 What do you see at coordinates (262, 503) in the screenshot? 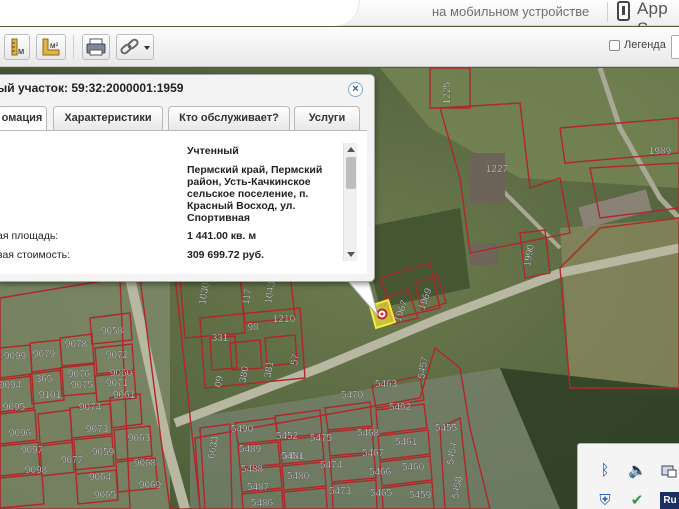
I see `parcel-label: 5486` at bounding box center [262, 503].